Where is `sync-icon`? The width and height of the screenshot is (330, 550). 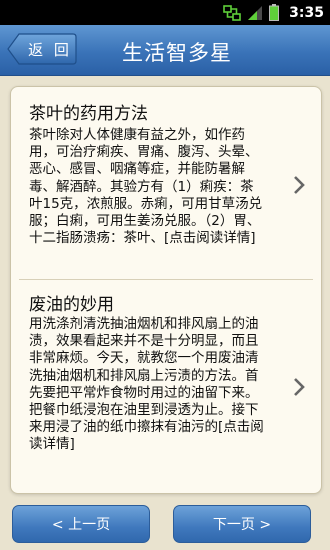 sync-icon is located at coordinates (232, 12).